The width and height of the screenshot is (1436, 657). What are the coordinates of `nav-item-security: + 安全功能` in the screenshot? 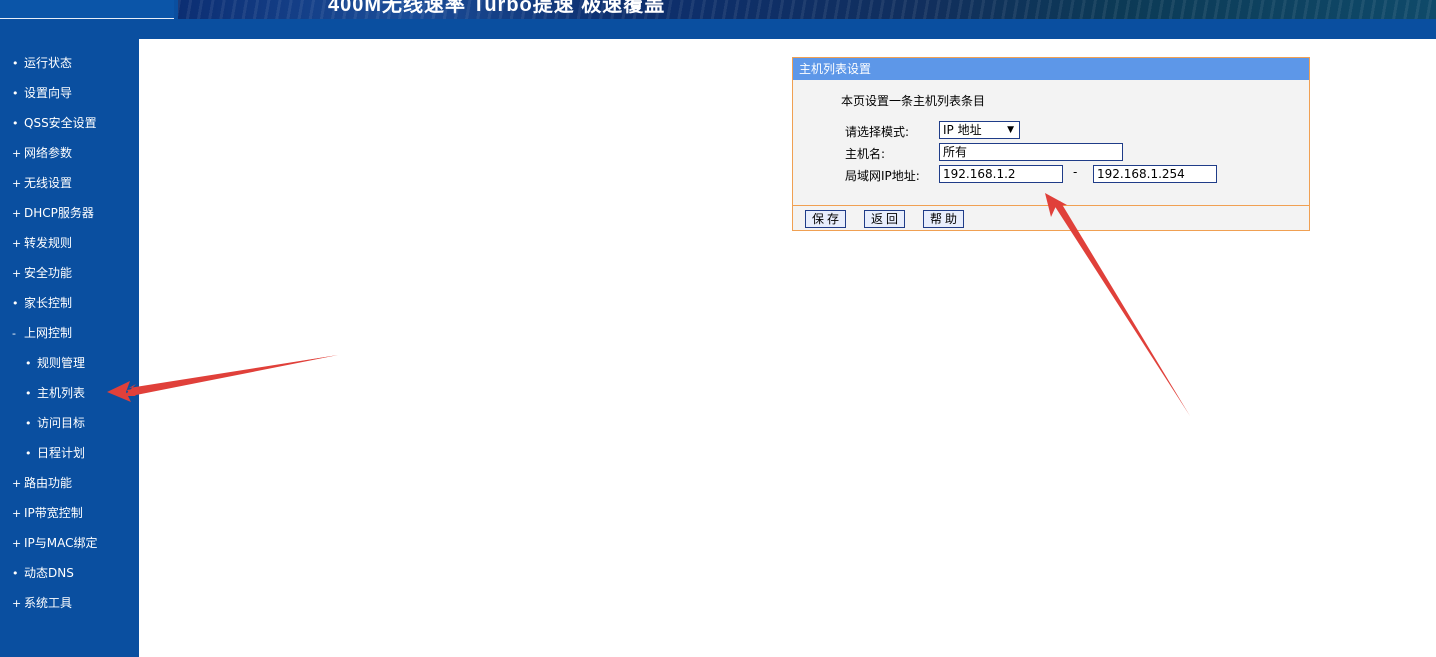 It's located at (42, 273).